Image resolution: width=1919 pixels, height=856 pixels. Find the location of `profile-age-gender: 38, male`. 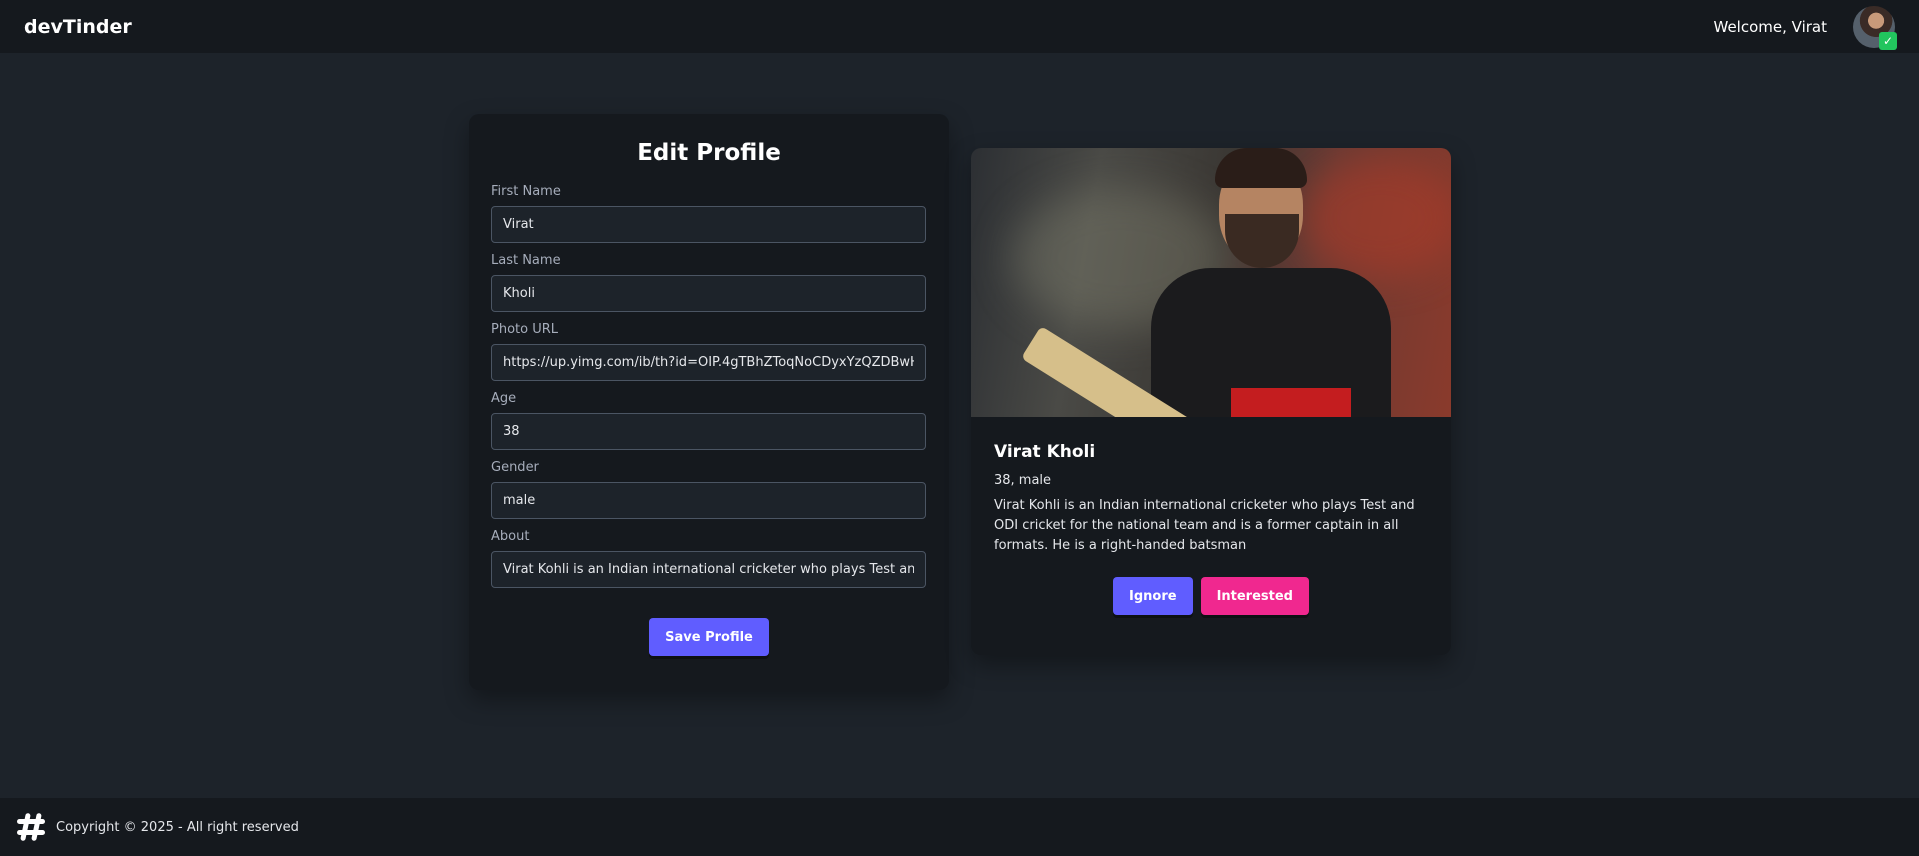

profile-age-gender: 38, male is located at coordinates (1023, 480).